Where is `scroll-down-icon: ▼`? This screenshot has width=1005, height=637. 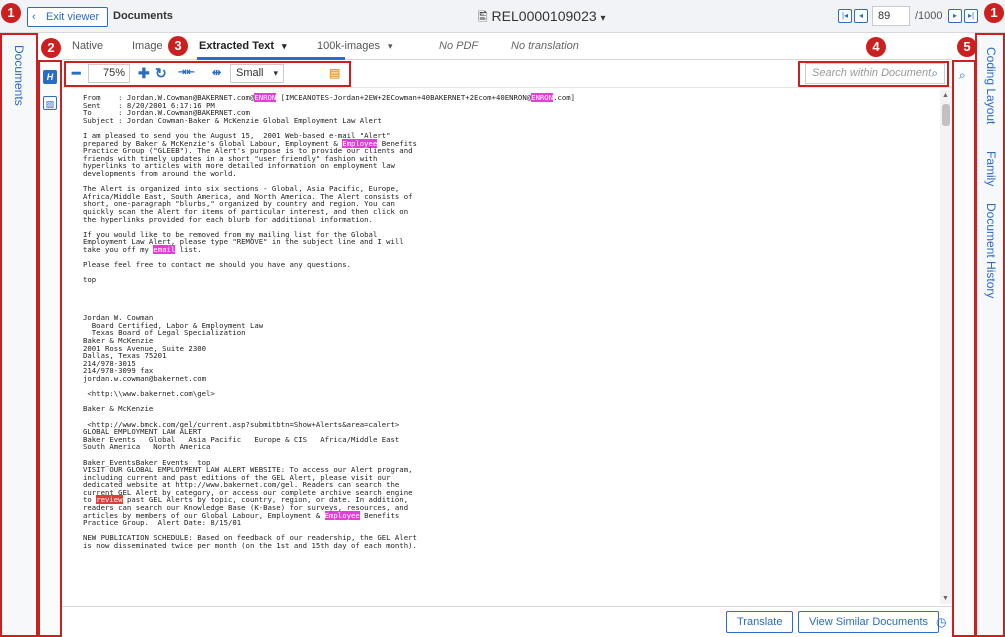 scroll-down-icon: ▼ is located at coordinates (945, 598).